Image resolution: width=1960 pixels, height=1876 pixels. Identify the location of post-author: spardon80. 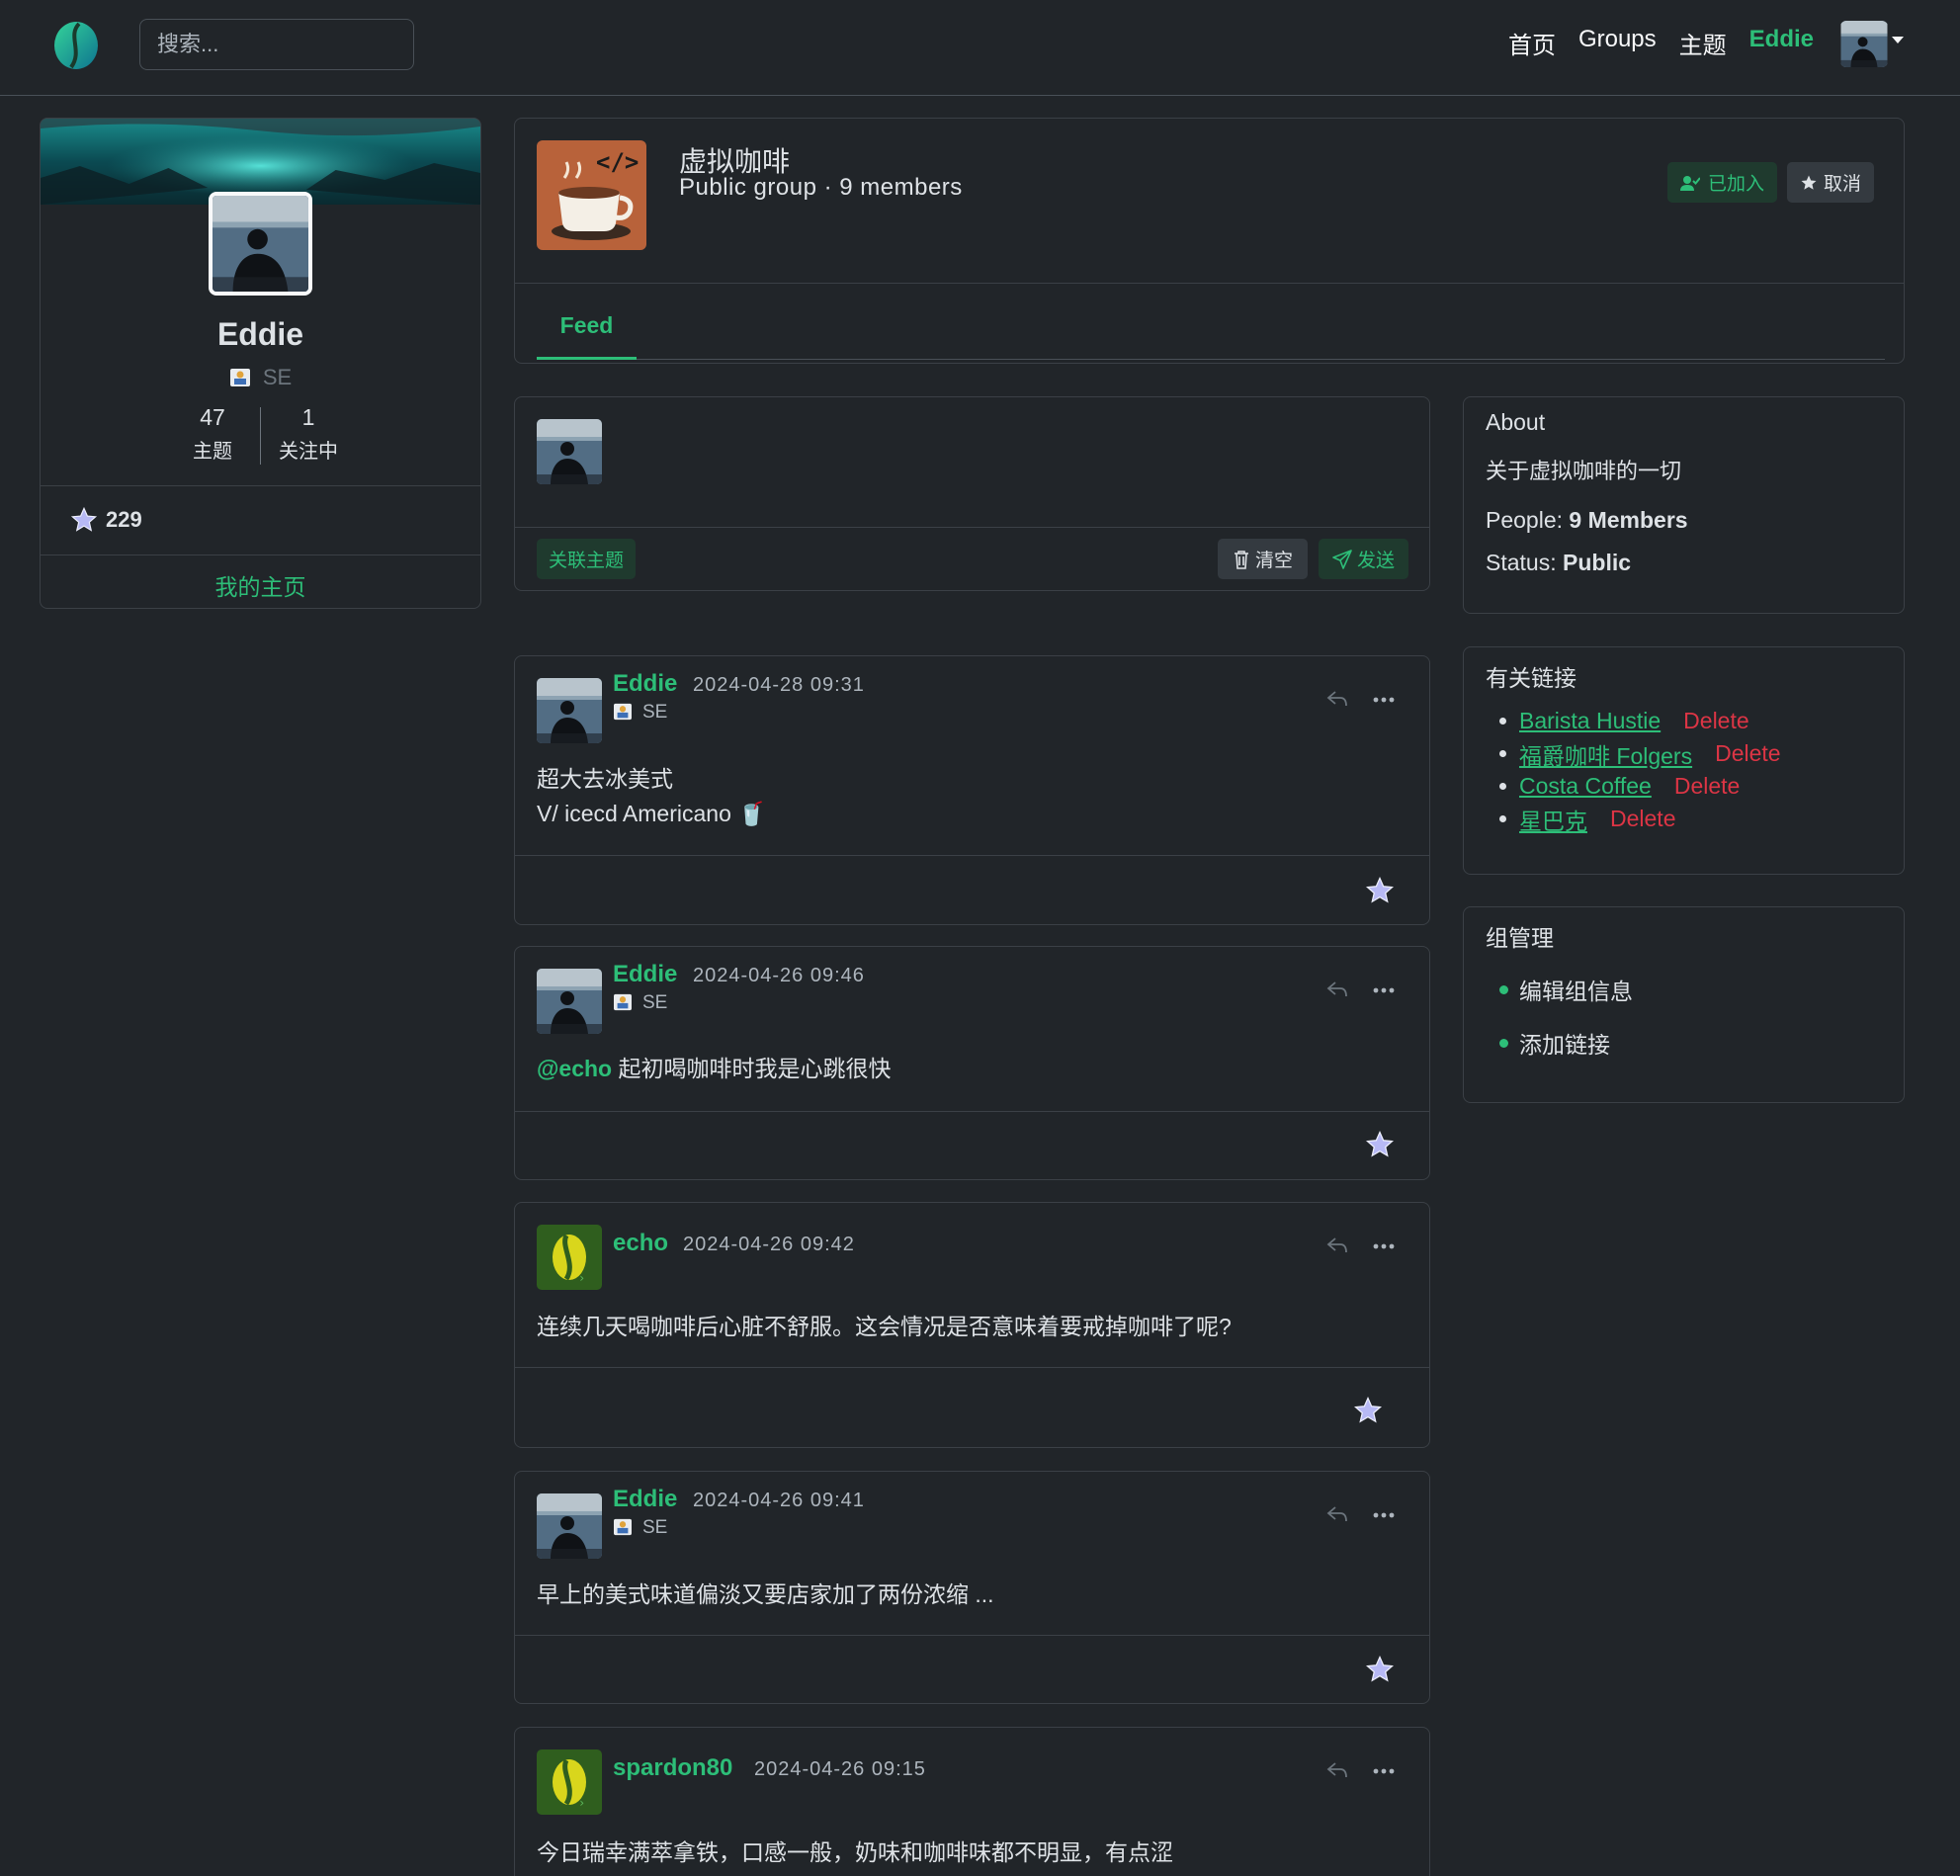
(673, 1768).